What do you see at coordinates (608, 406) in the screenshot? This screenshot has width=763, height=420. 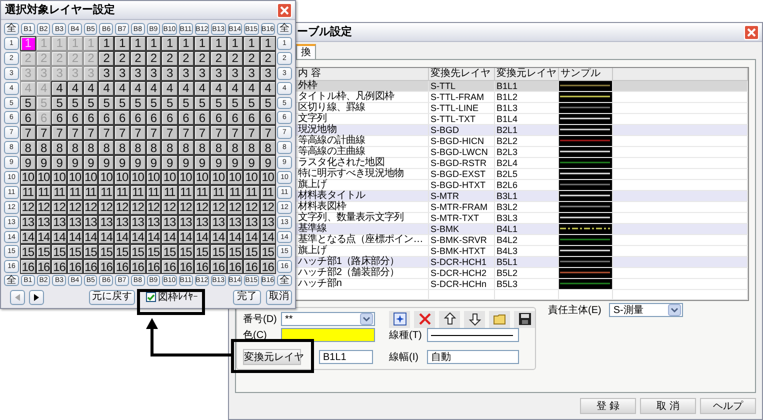 I see `register-button: 登 録` at bounding box center [608, 406].